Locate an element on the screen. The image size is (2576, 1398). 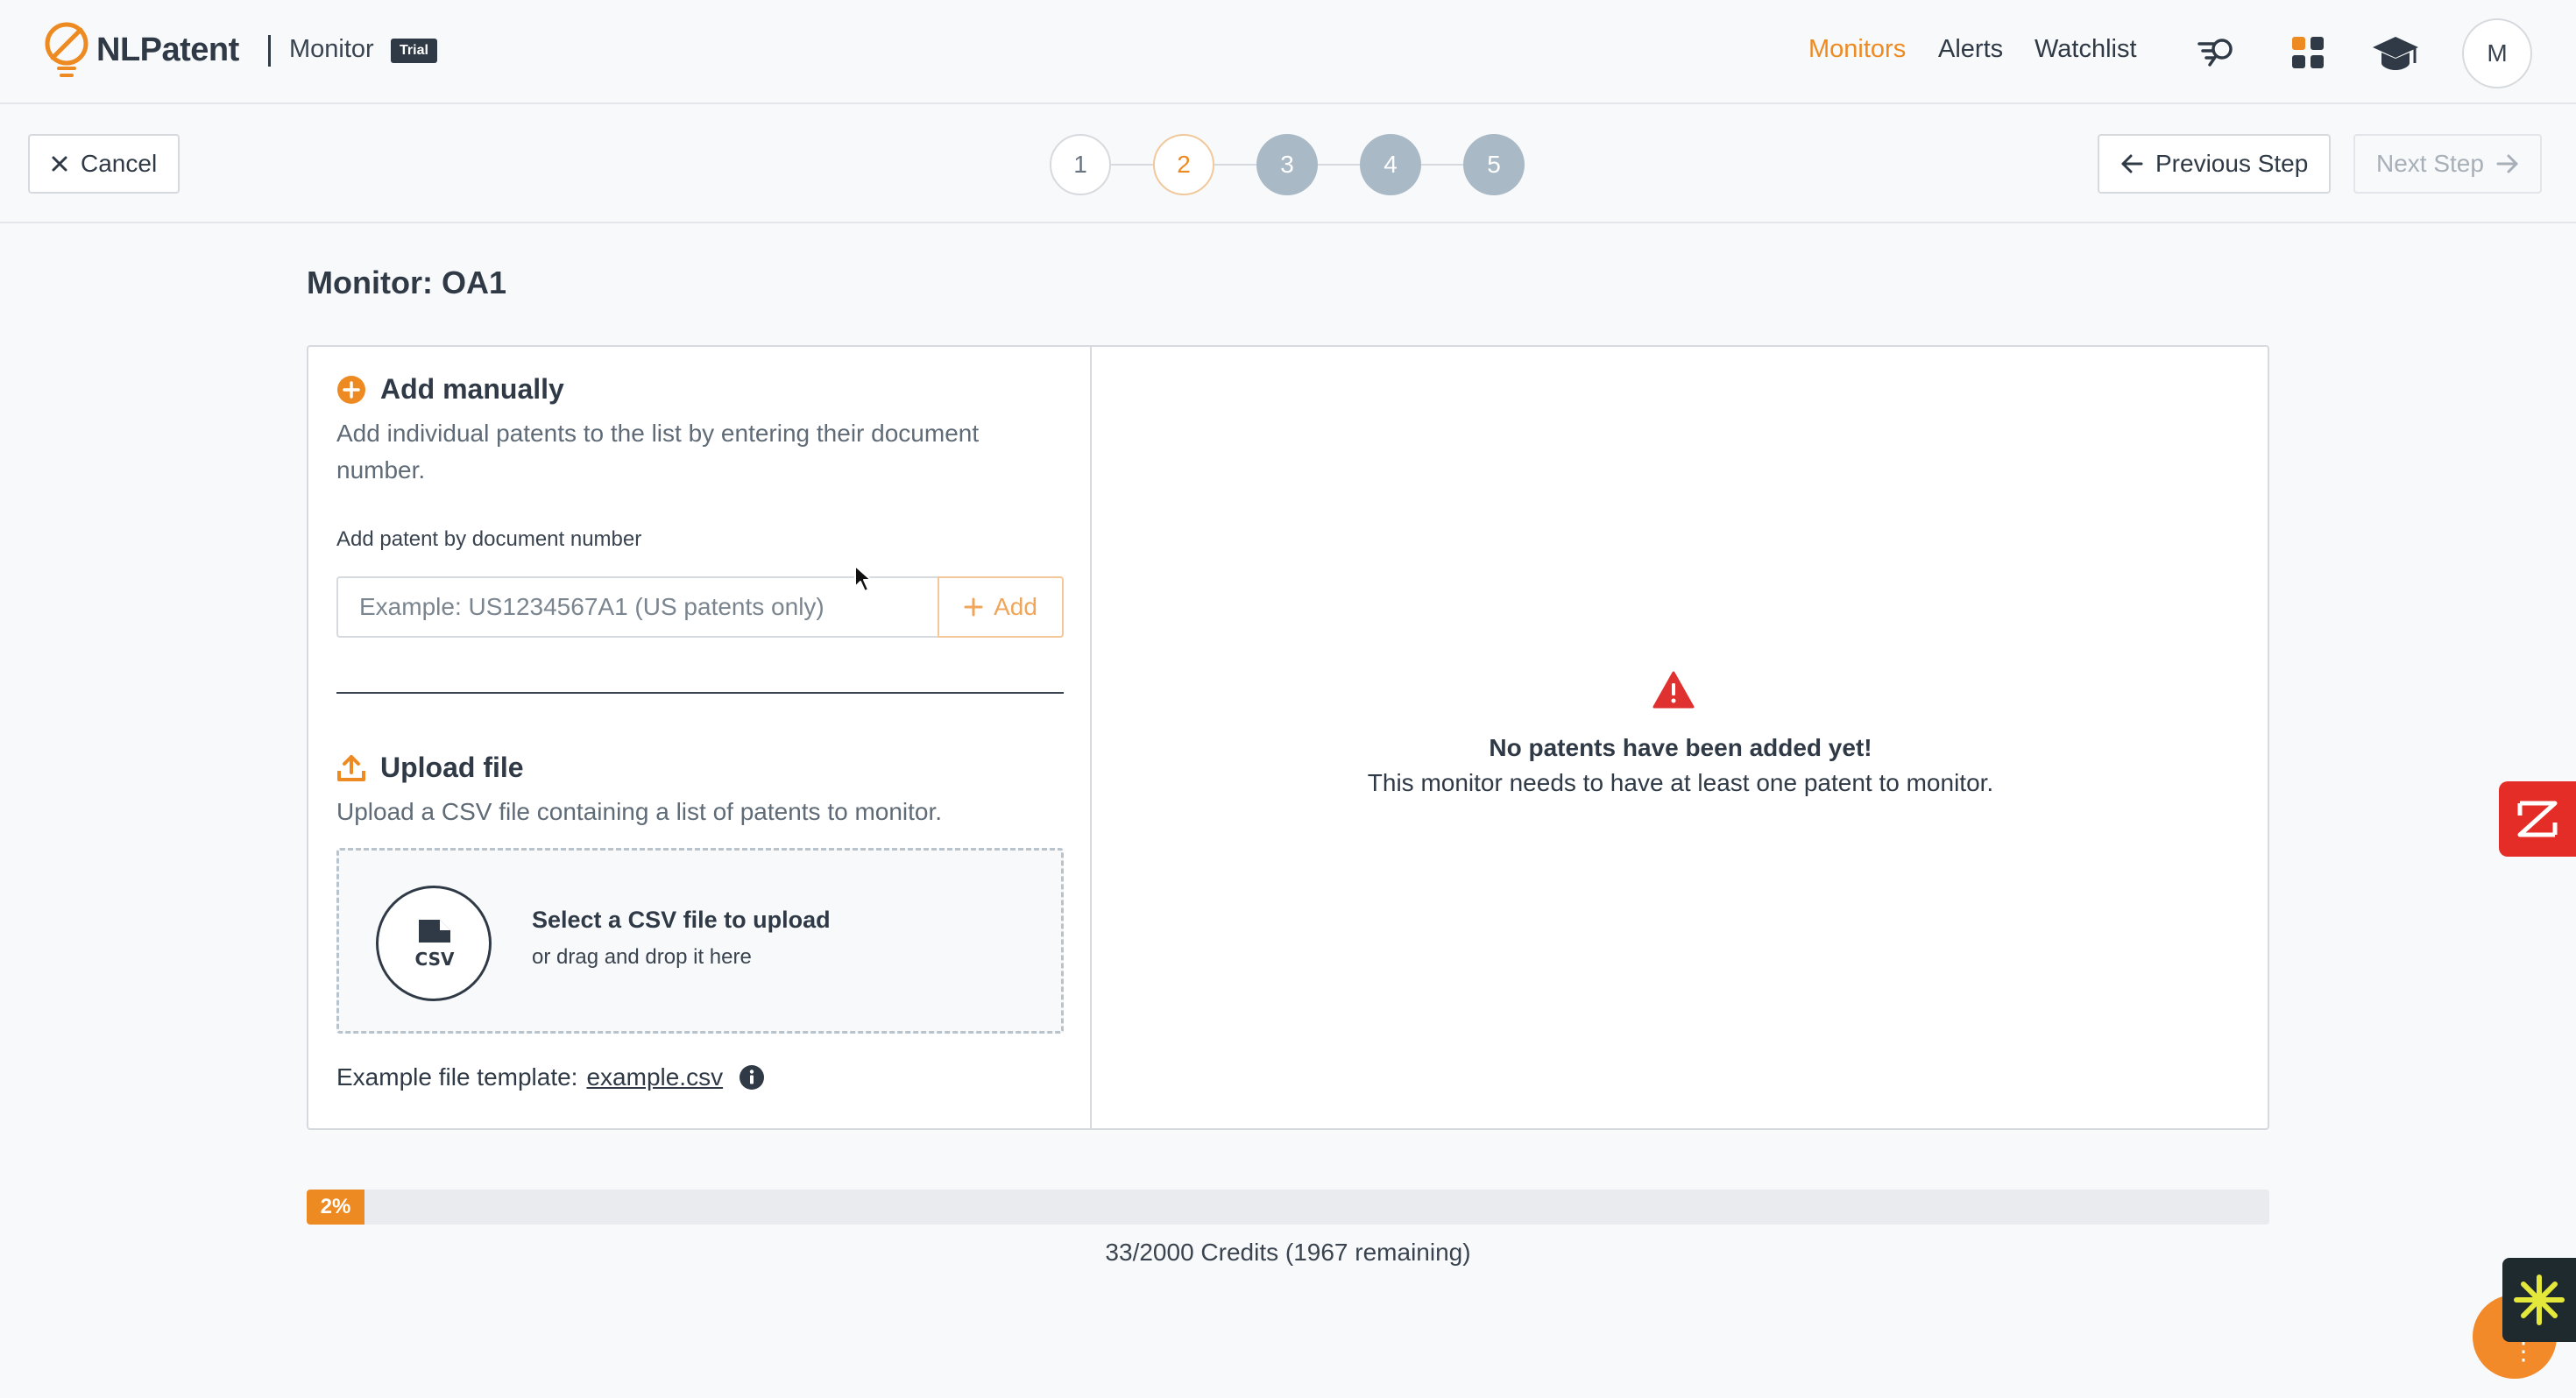
credits-progress-fill: 2% is located at coordinates (335, 1207).